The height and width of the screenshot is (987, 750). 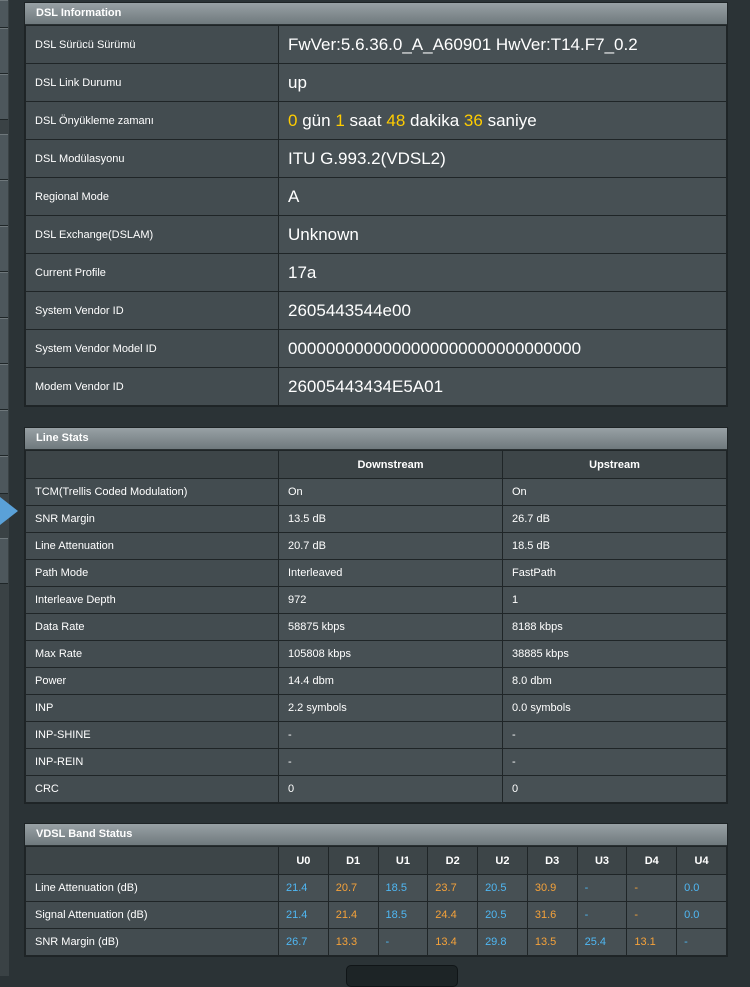 What do you see at coordinates (614, 708) in the screenshot?
I see `upstream-value: 0.0 symbols` at bounding box center [614, 708].